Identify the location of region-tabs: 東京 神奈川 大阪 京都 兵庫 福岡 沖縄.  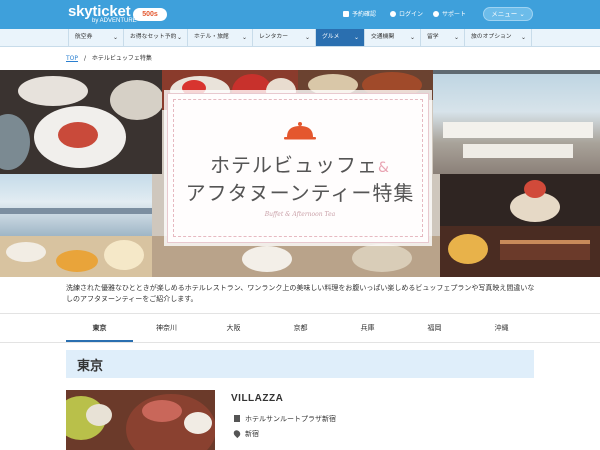
(300, 328).